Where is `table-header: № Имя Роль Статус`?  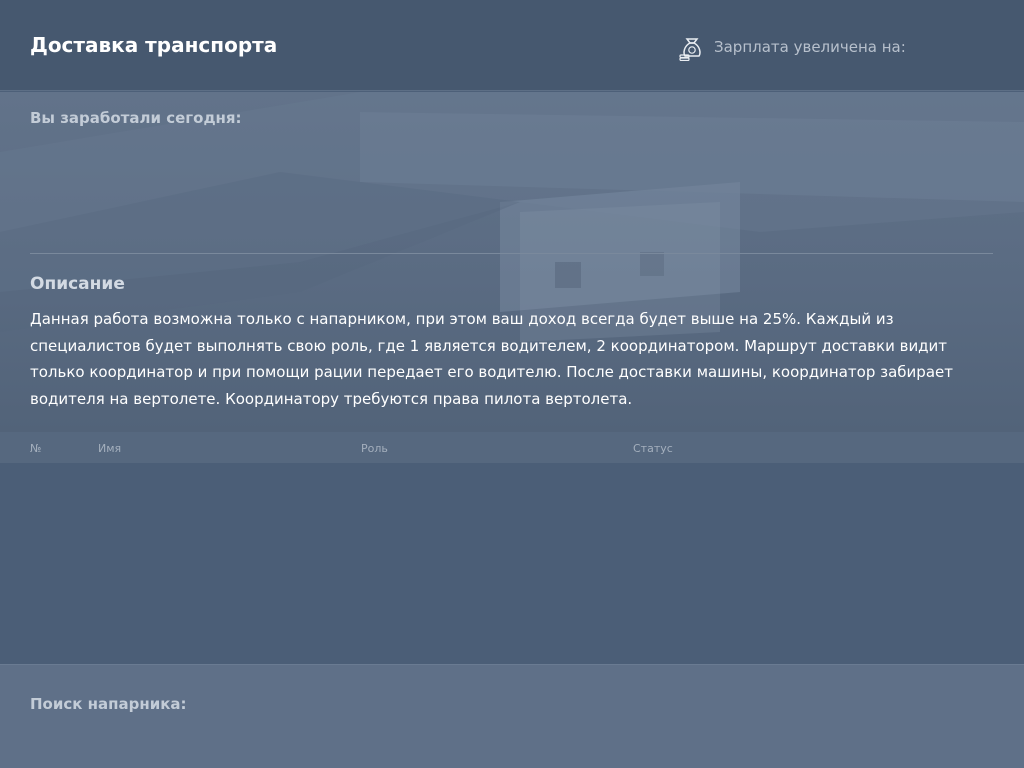 table-header: № Имя Роль Статус is located at coordinates (512, 447).